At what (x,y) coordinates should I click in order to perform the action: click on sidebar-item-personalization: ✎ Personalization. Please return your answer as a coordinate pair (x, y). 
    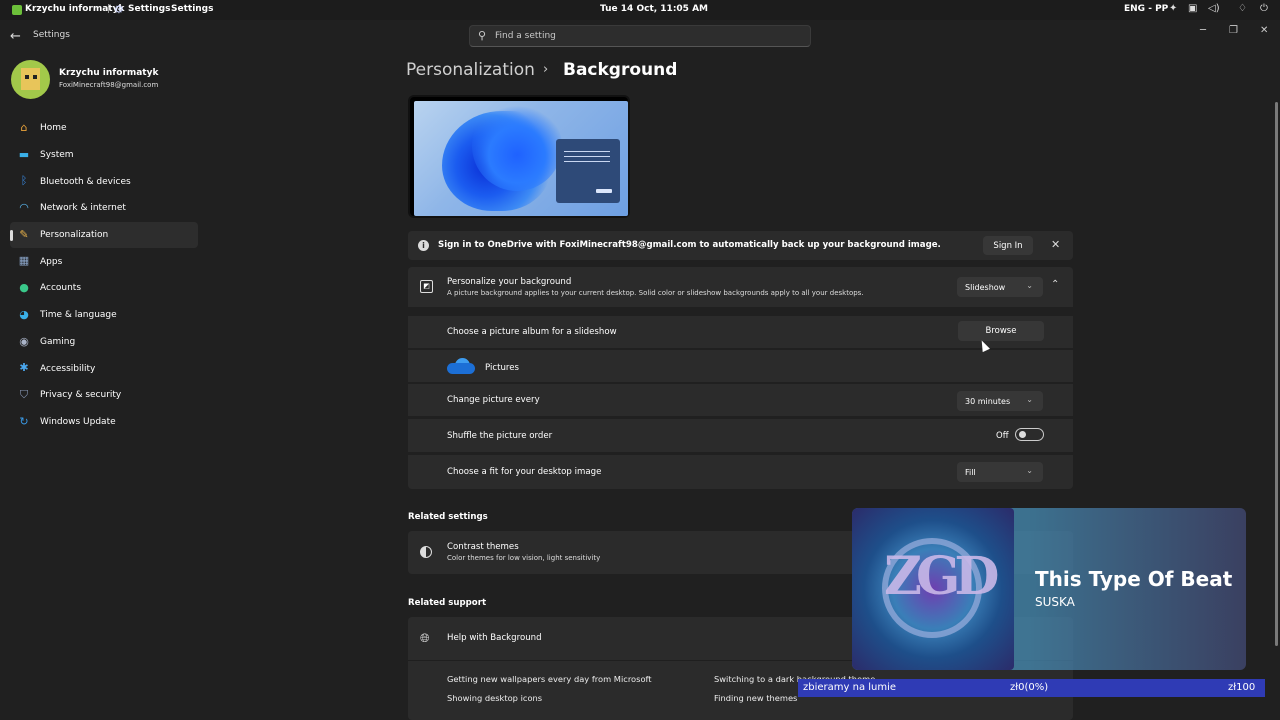
    Looking at the image, I should click on (104, 235).